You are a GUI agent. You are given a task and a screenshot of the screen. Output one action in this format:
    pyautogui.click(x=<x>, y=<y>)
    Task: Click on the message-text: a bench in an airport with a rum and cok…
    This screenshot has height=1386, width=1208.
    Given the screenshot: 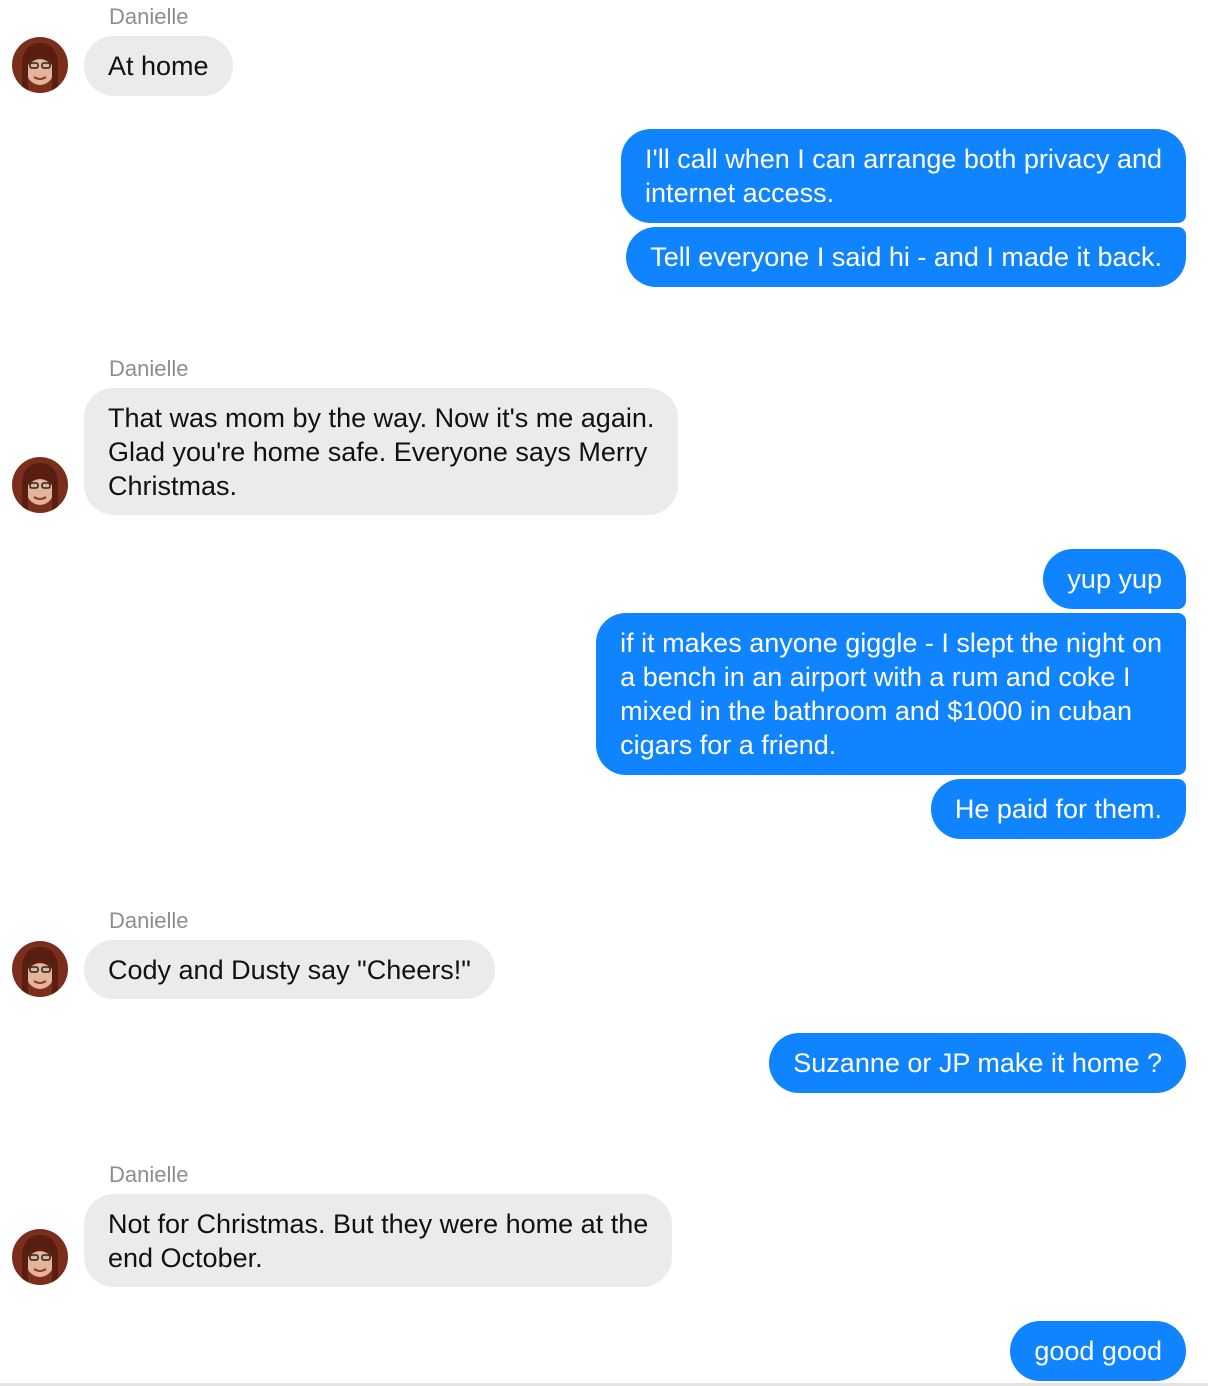 What is the action you would take?
    pyautogui.click(x=875, y=677)
    